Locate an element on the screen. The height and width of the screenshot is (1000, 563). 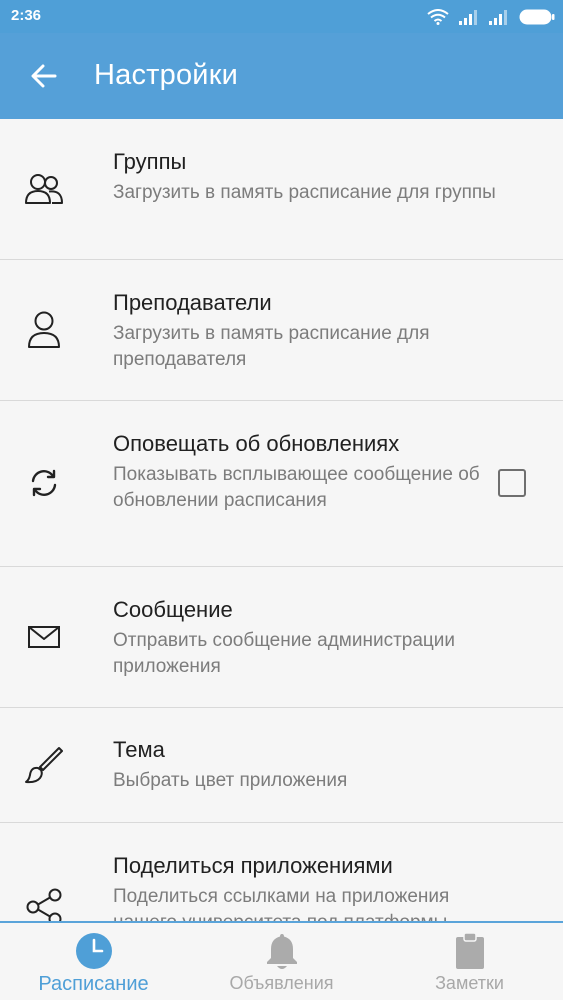
status-time: 2:36 is located at coordinates (26, 15).